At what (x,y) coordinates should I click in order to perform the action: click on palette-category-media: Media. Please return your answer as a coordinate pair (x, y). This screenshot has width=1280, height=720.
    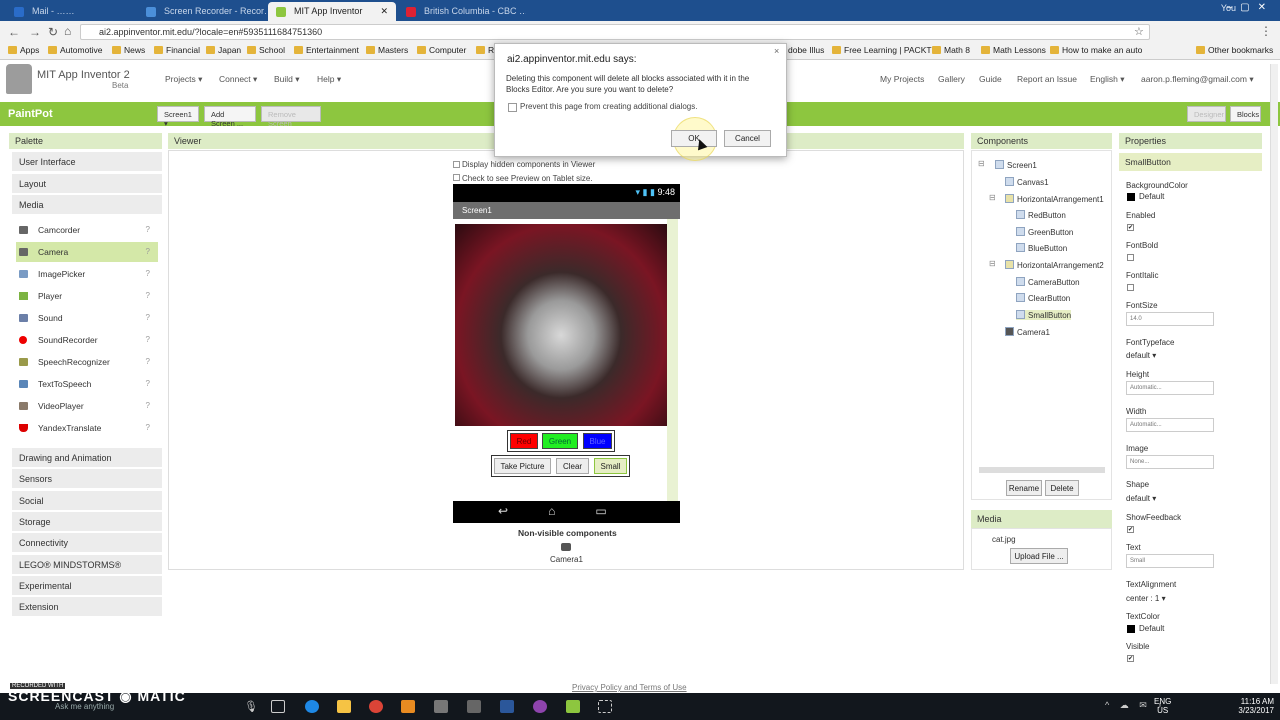
    Looking at the image, I should click on (87, 205).